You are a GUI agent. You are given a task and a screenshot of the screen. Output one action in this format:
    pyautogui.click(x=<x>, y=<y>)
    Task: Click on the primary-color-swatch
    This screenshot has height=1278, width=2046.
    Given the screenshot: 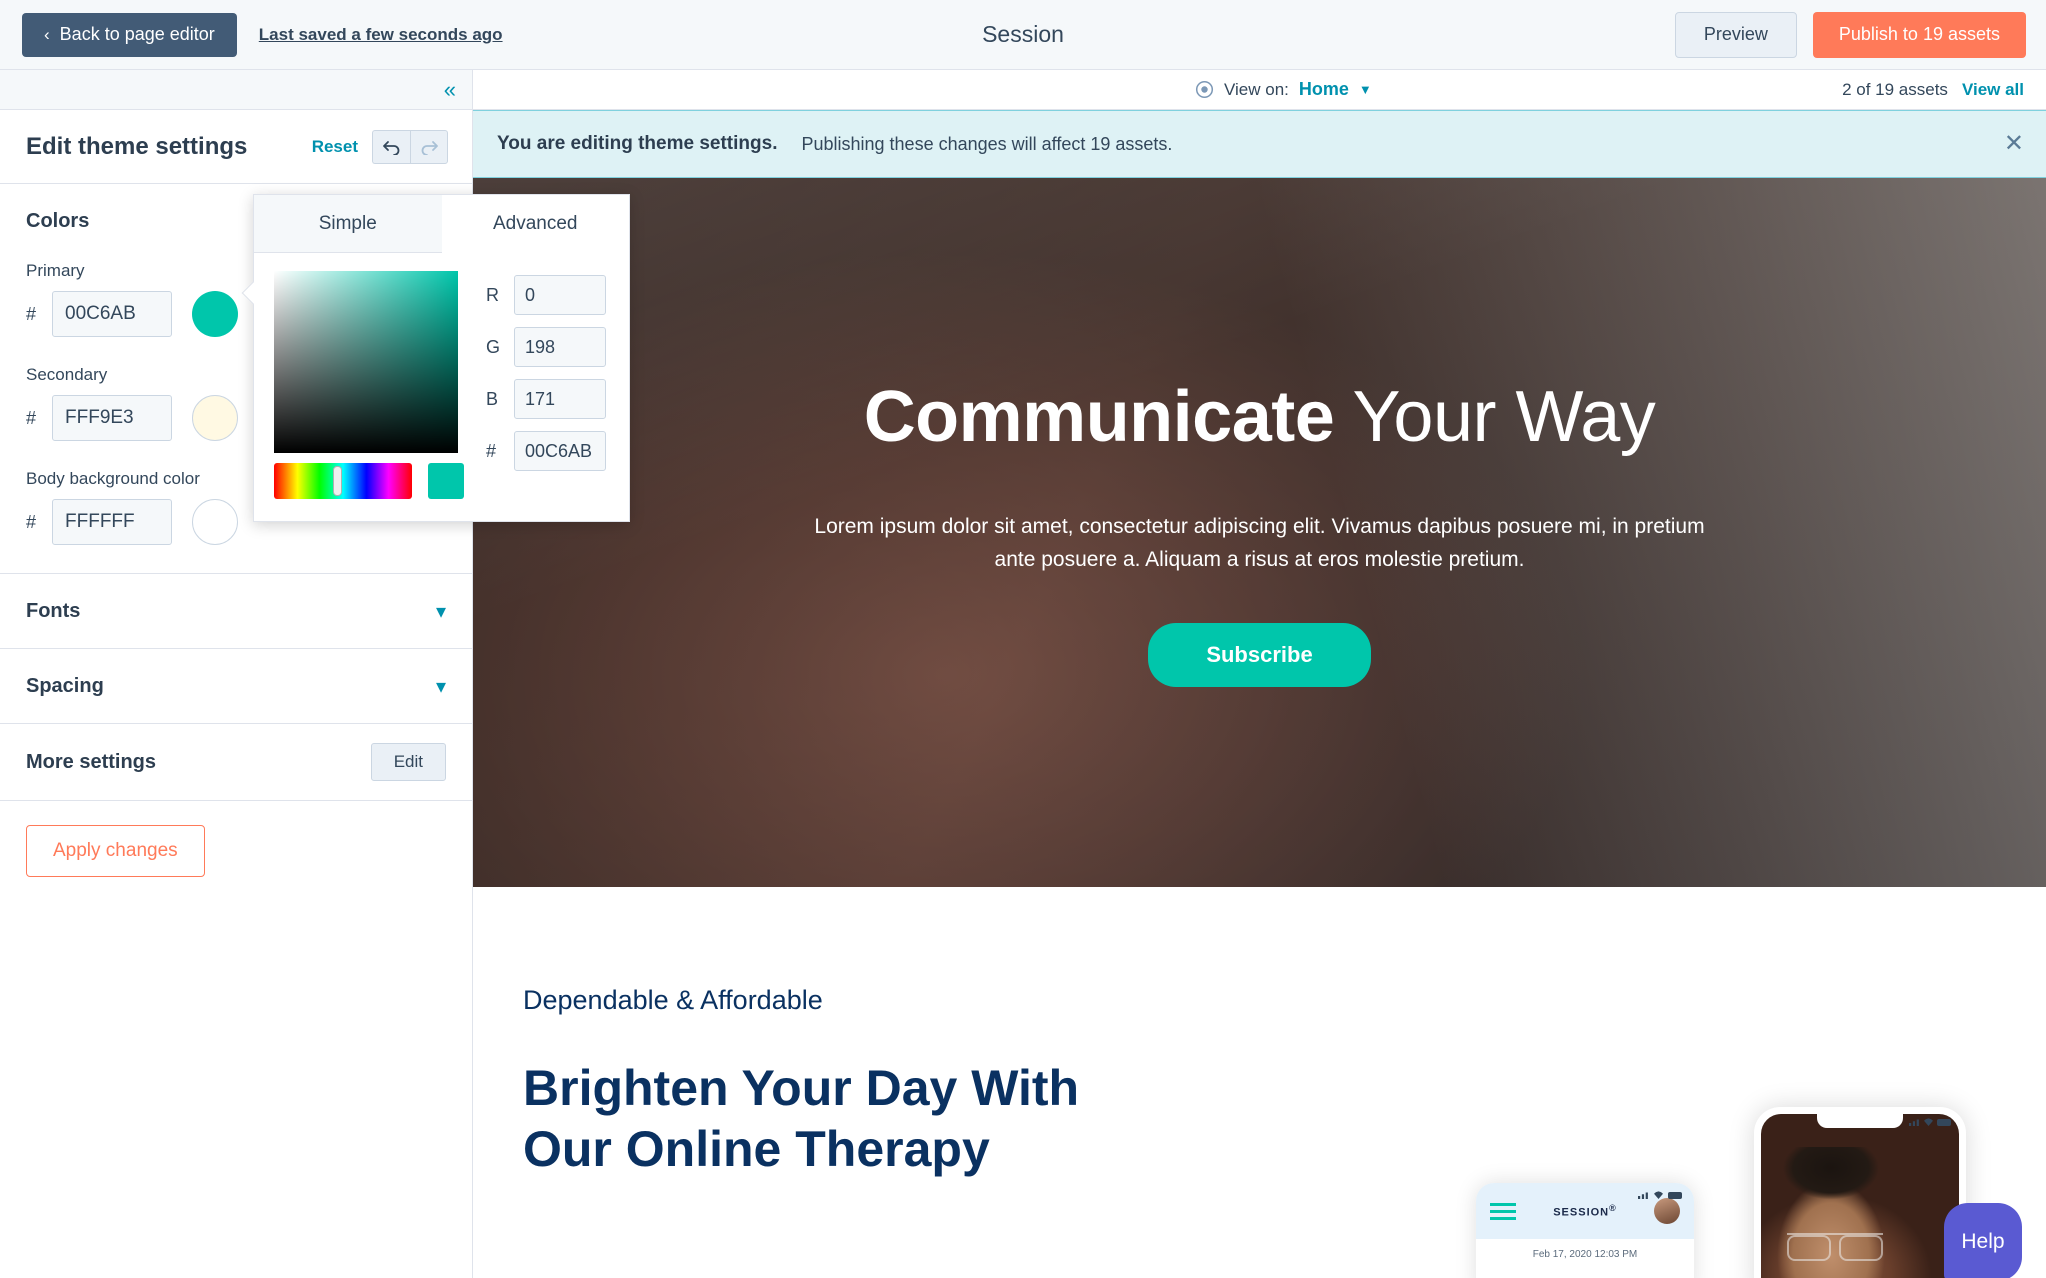 What is the action you would take?
    pyautogui.click(x=215, y=314)
    